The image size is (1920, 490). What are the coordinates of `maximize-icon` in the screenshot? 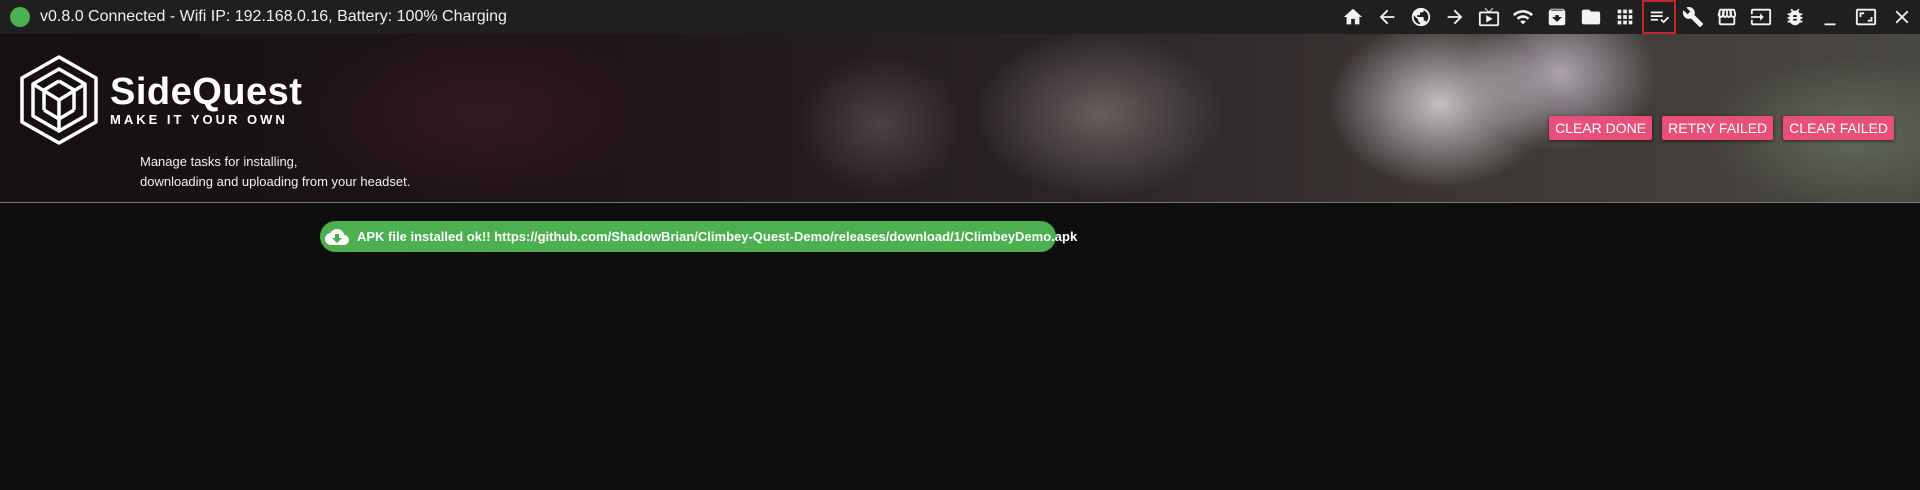 It's located at (1866, 17).